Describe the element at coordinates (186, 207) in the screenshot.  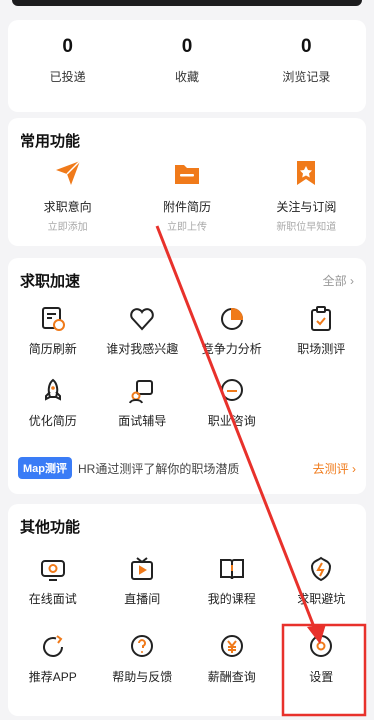
I see `item-label: 附件简历` at that location.